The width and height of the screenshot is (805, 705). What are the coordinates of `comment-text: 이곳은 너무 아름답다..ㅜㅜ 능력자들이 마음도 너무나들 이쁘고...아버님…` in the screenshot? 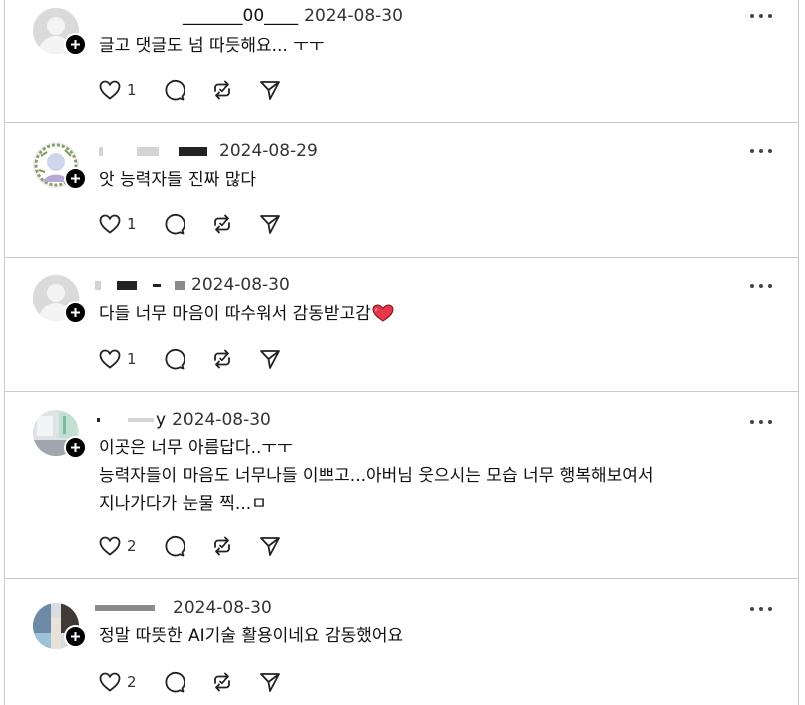 It's located at (376, 476).